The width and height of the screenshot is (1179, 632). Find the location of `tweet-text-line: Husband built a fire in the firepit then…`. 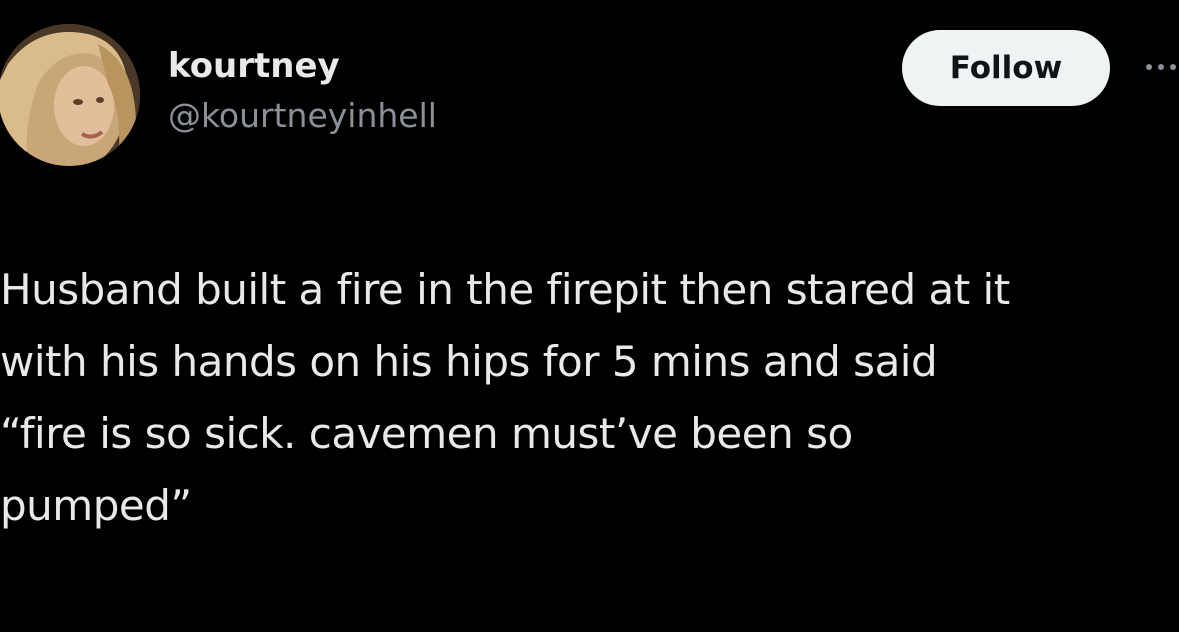

tweet-text-line: Husband built a fire in the firepit then… is located at coordinates (505, 289).